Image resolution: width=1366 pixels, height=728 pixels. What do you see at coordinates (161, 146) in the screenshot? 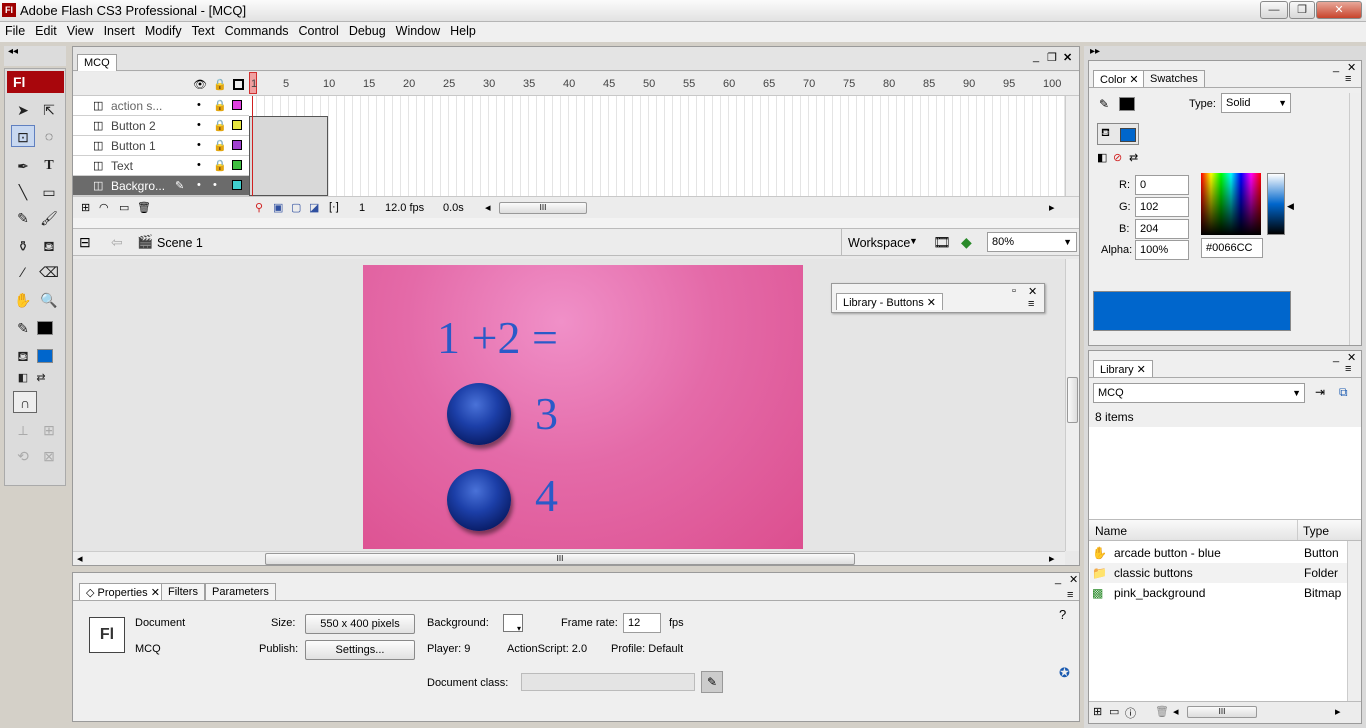
I see `layer-row: ◫ Button 1 • 🔒` at bounding box center [161, 146].